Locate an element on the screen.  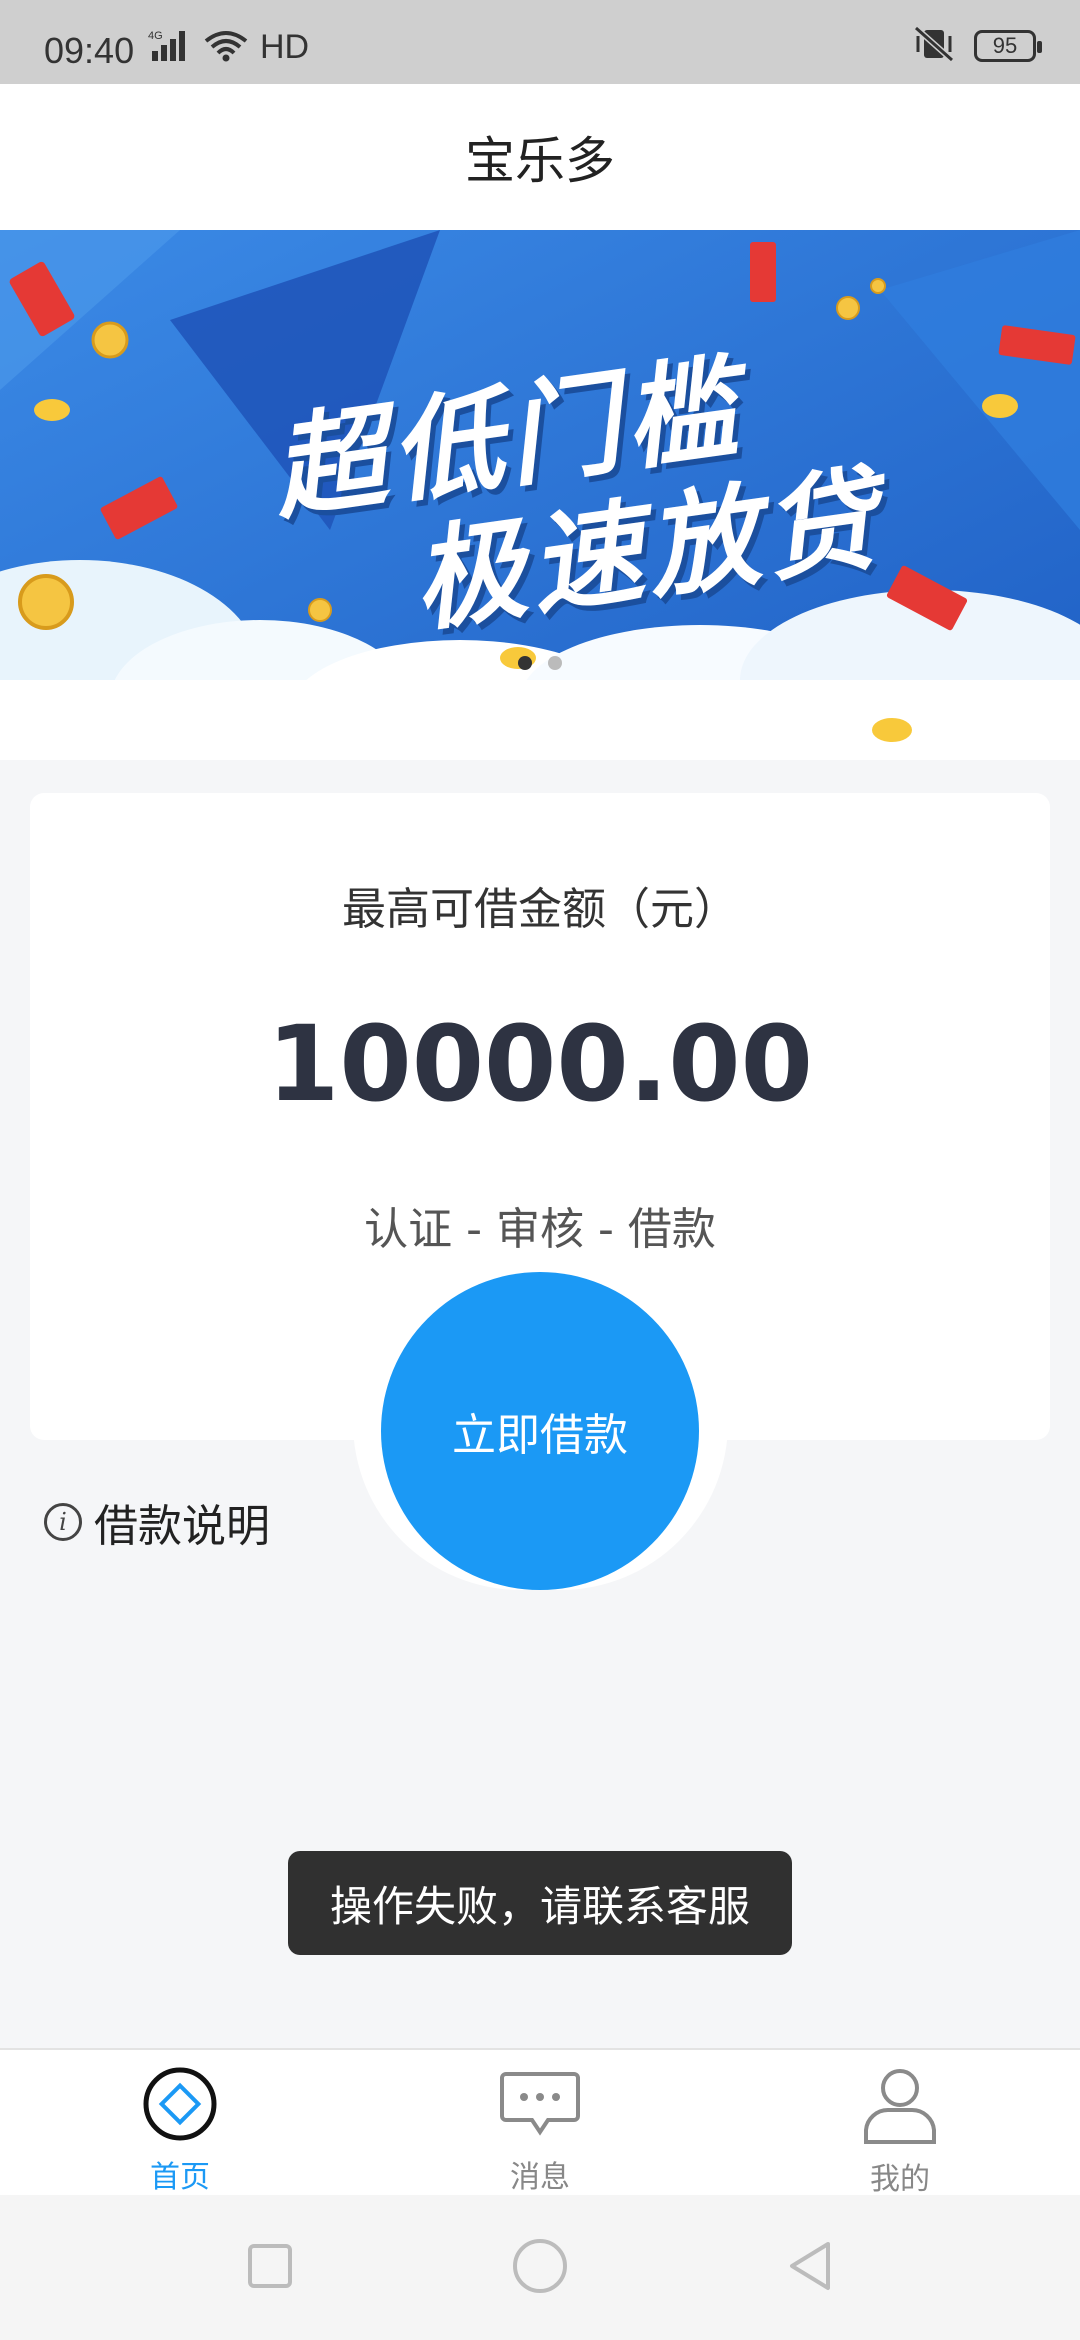
bottom-tab-bar: 首页 消息 我的 is located at coordinates (540, 2122).